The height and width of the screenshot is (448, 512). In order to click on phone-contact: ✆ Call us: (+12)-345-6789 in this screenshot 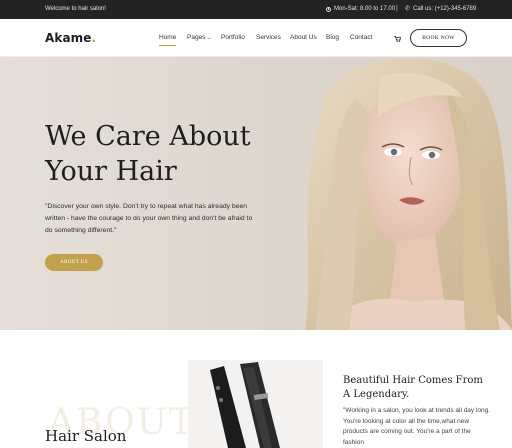, I will do `click(440, 9)`.